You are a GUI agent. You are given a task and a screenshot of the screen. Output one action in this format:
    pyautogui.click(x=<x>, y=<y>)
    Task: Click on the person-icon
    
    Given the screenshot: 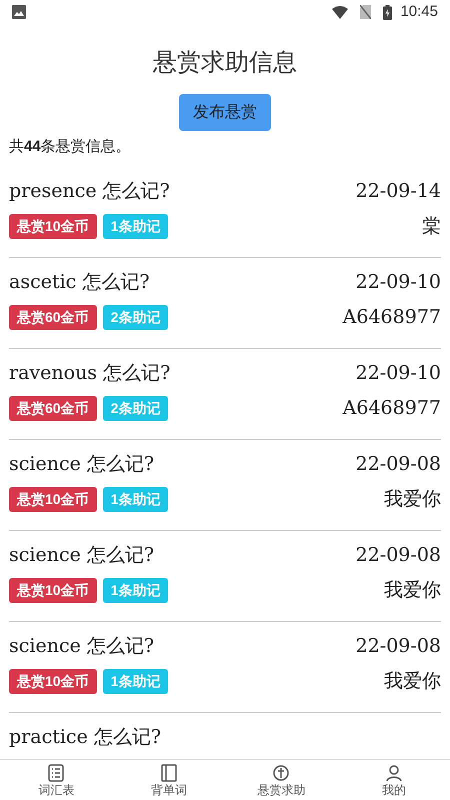 What is the action you would take?
    pyautogui.click(x=394, y=773)
    